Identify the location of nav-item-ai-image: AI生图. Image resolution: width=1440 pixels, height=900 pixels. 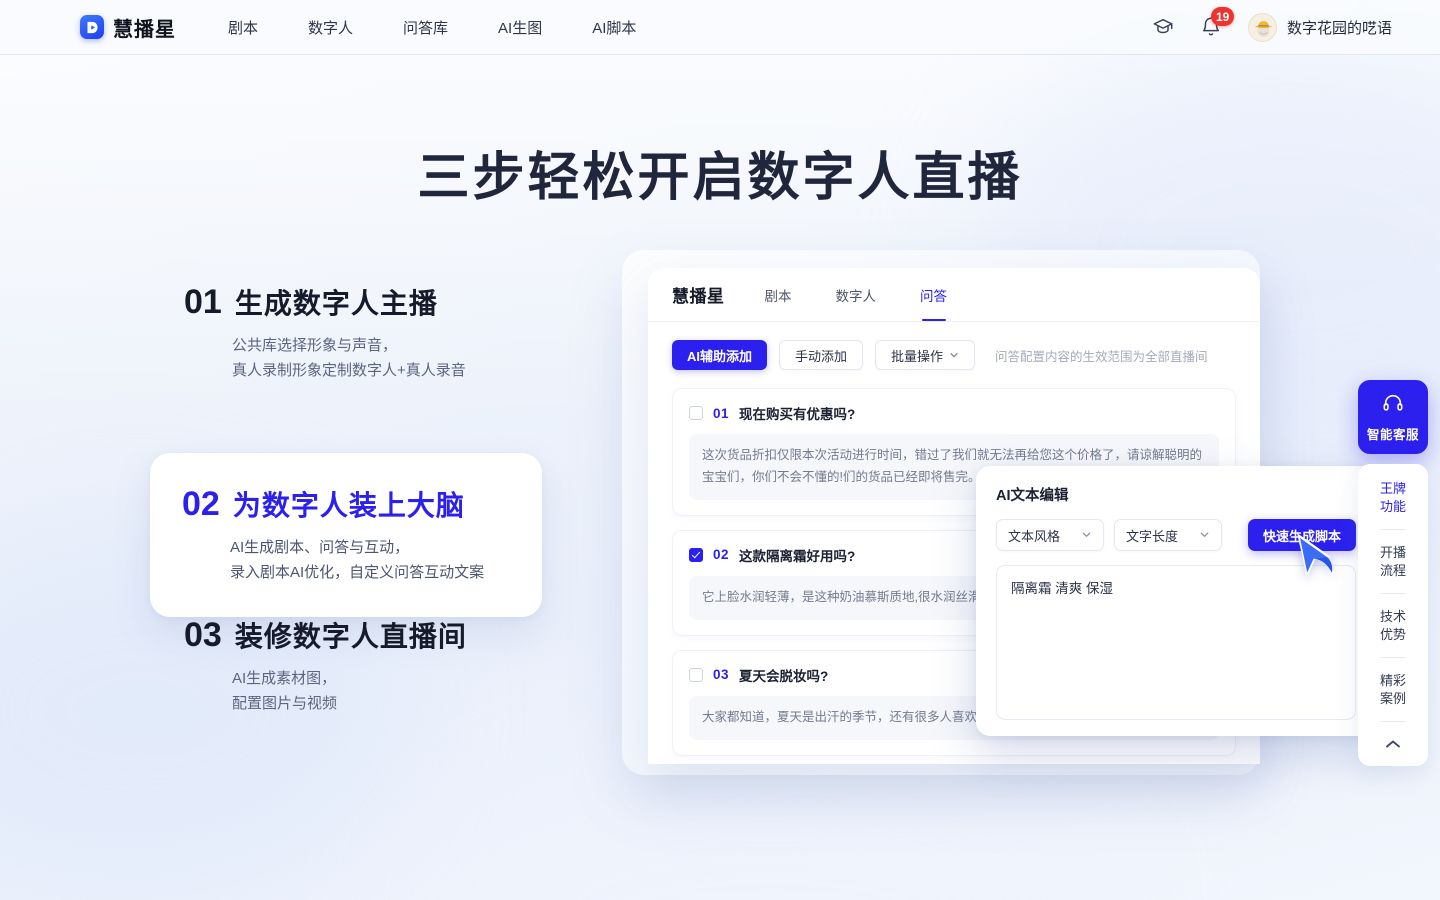
(520, 27).